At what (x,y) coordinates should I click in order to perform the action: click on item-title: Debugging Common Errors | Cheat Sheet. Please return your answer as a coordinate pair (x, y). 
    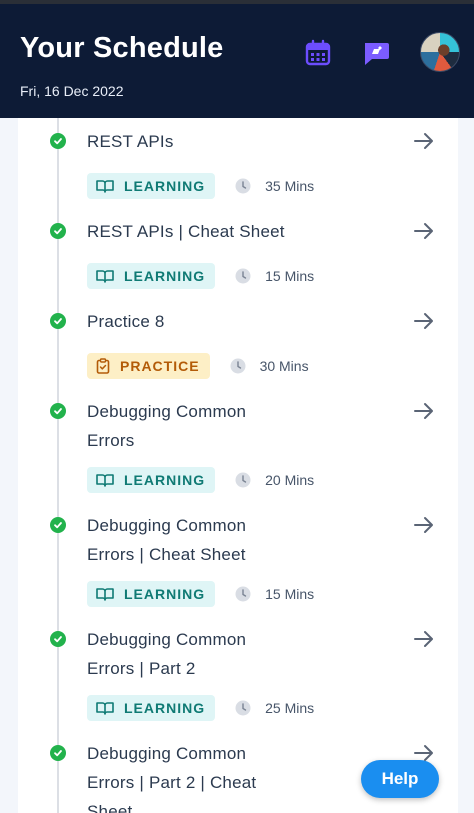
    Looking at the image, I should click on (167, 540).